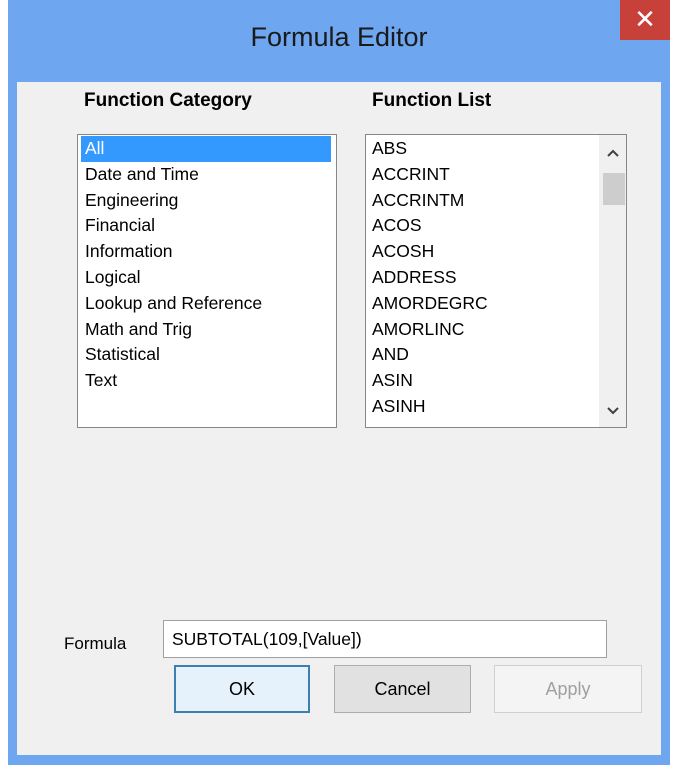  What do you see at coordinates (206, 226) in the screenshot?
I see `category-item: Financial` at bounding box center [206, 226].